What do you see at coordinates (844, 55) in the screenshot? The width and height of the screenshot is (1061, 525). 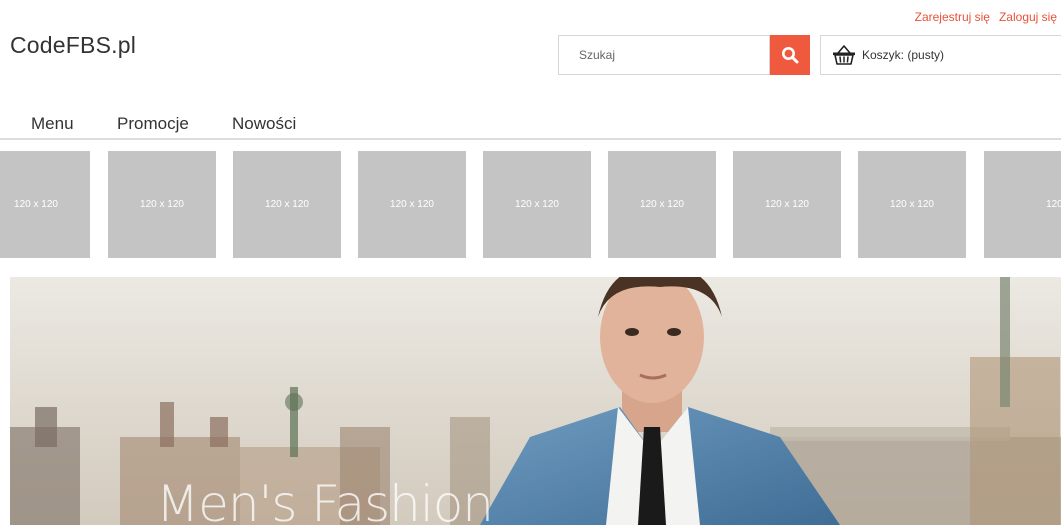 I see `basket-icon` at bounding box center [844, 55].